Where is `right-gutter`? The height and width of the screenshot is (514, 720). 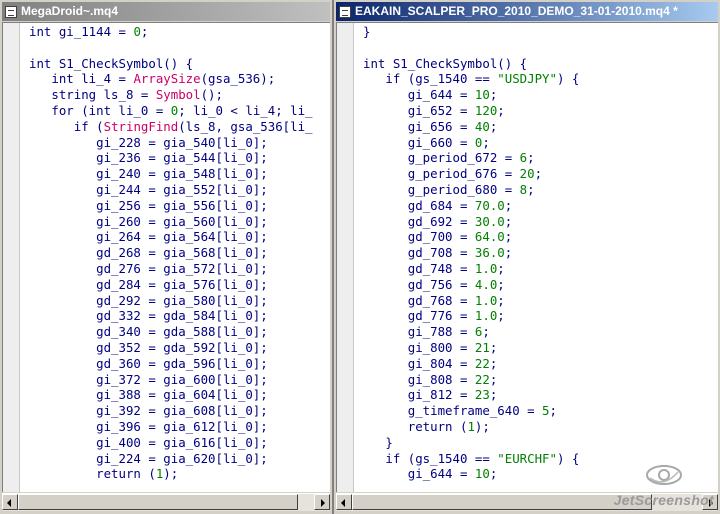 right-gutter is located at coordinates (345, 257).